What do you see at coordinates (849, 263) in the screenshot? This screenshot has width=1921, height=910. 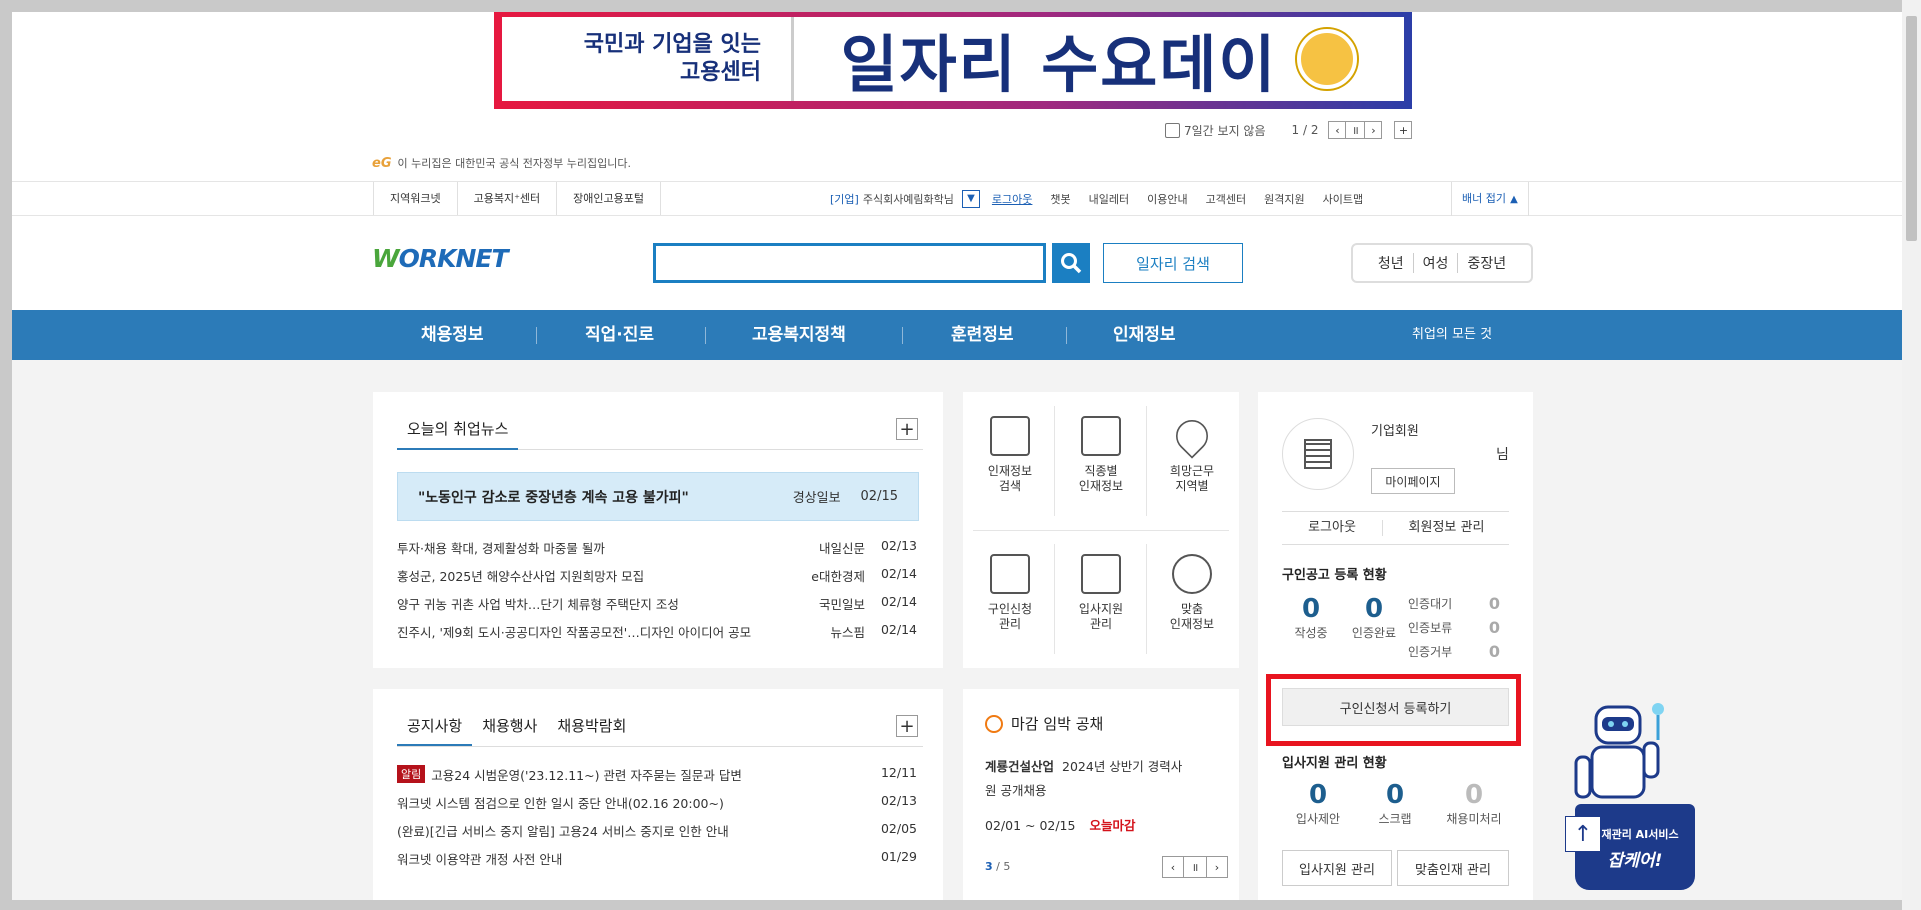 I see `search-input` at bounding box center [849, 263].